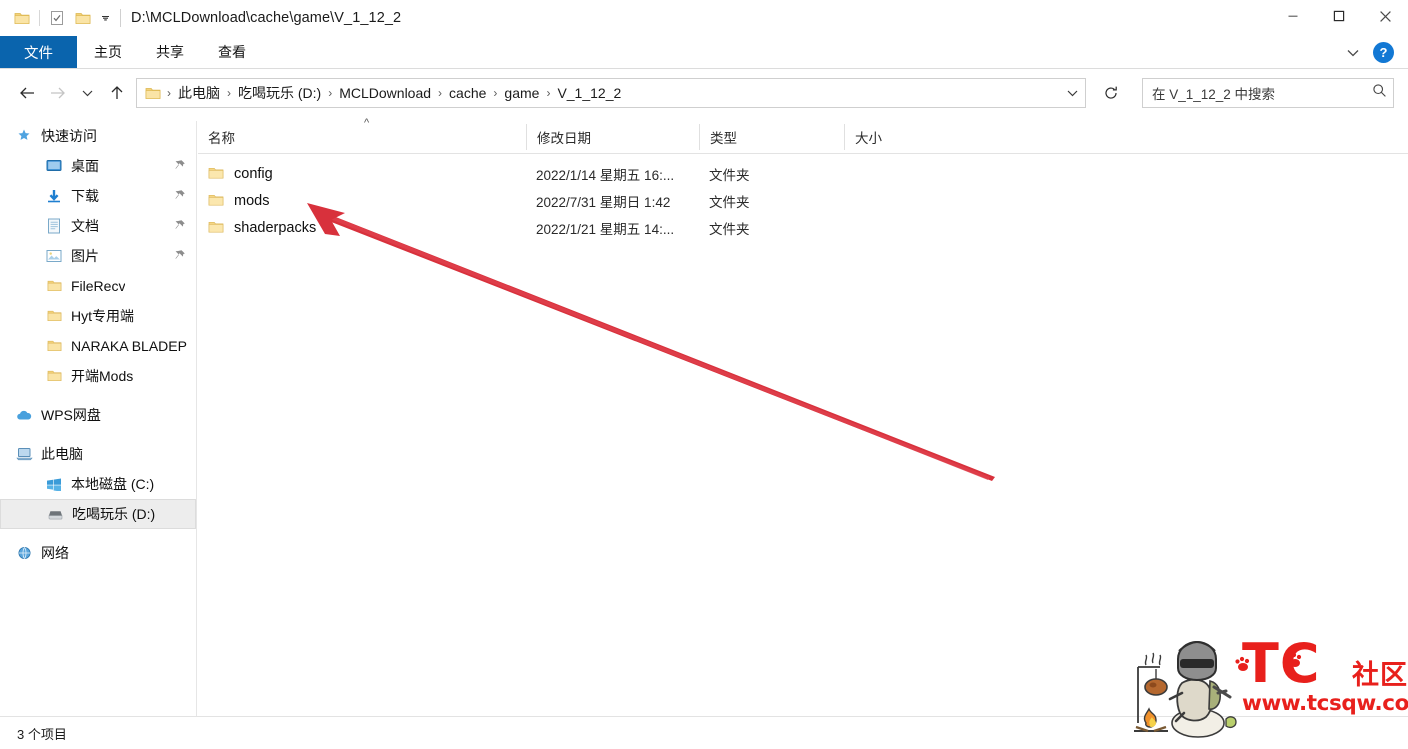 The width and height of the screenshot is (1408, 749). What do you see at coordinates (221, 138) in the screenshot?
I see `column-header-label: 名称` at bounding box center [221, 138].